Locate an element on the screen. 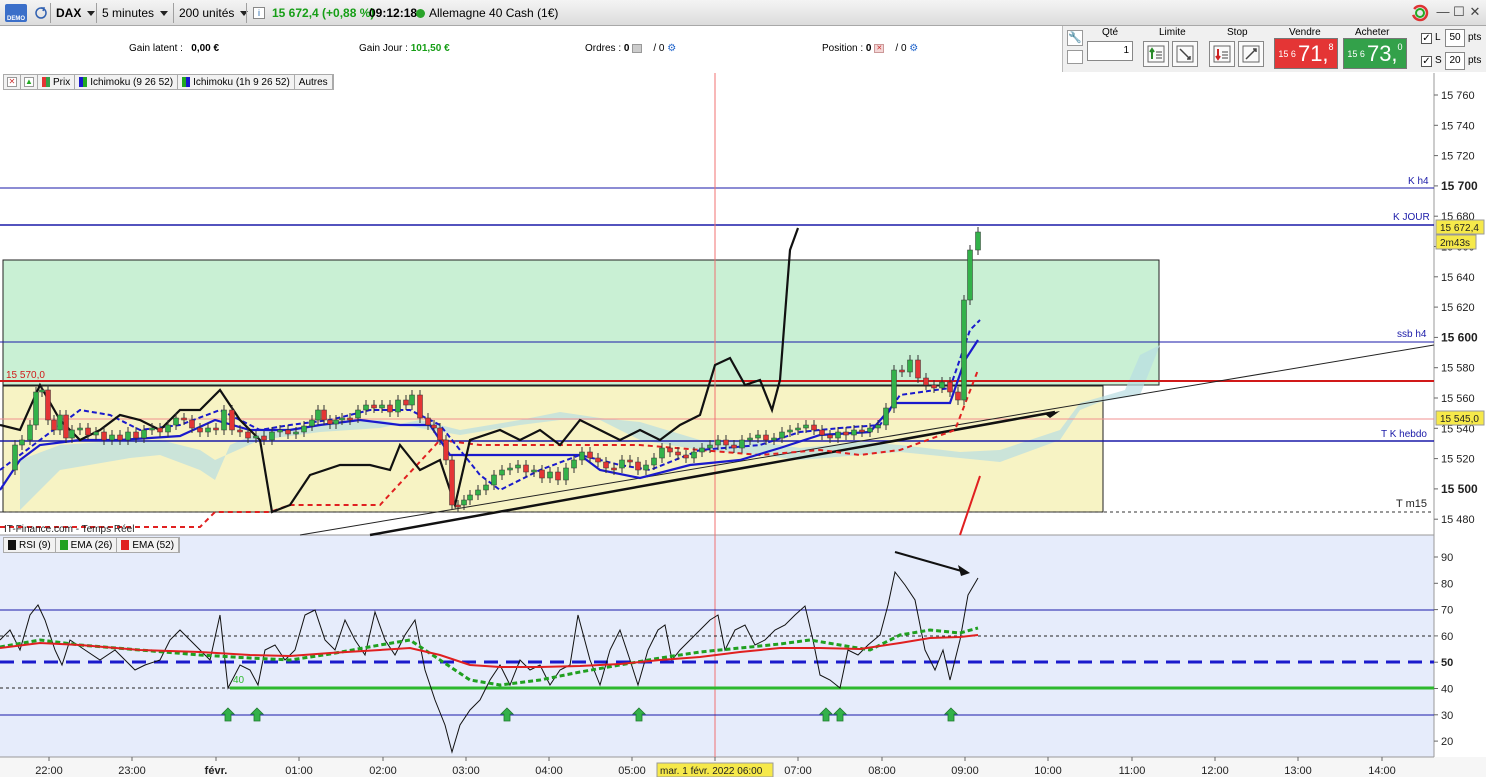  legend-ema26: EMA (26) is located at coordinates (87, 545).